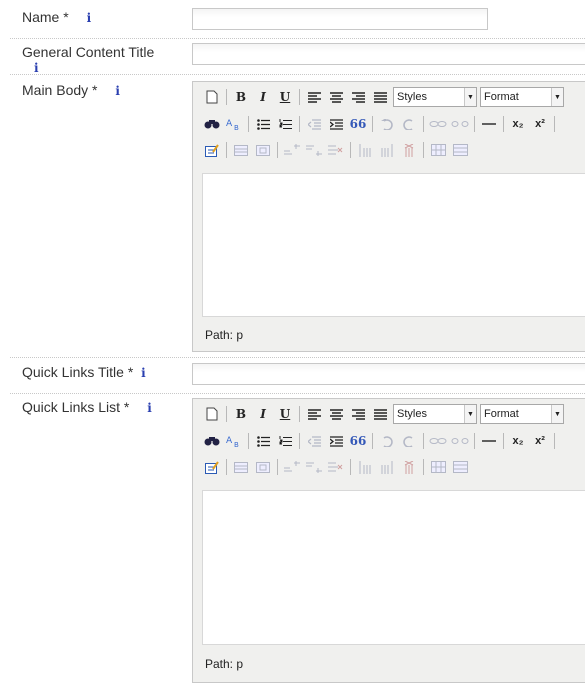  I want to click on editor-toolbar-row-2: AB 66 x₂ x², so click(379, 441).